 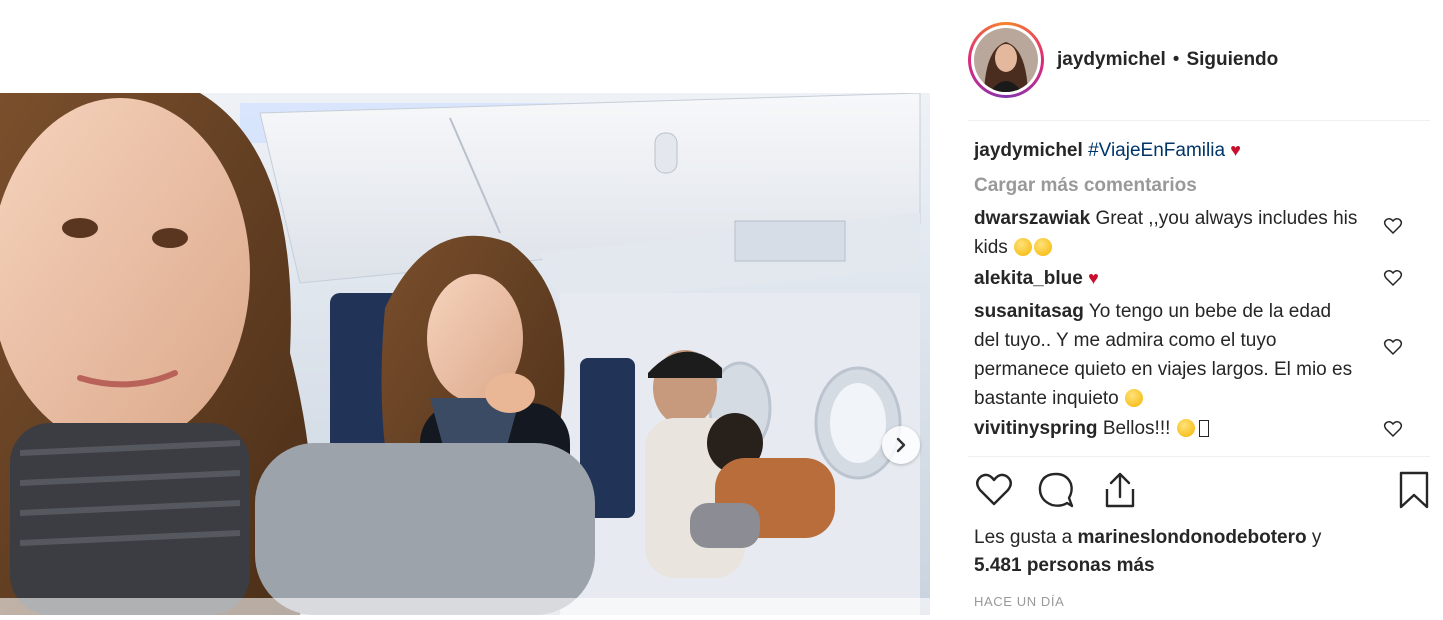 What do you see at coordinates (1028, 278) in the screenshot?
I see `comment-username: alekita_blue` at bounding box center [1028, 278].